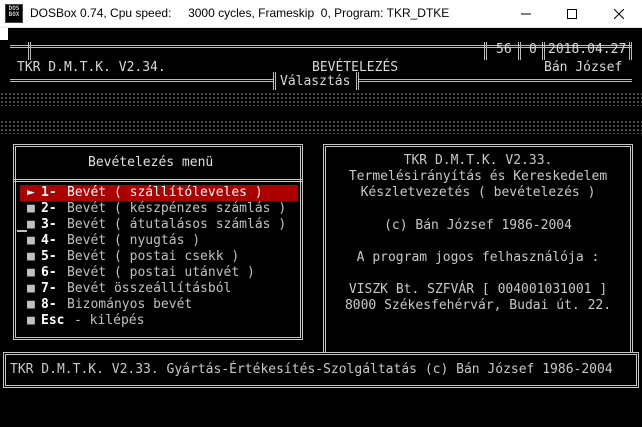 This screenshot has width=642, height=427. What do you see at coordinates (49, 224) in the screenshot?
I see `menu-item-key: 3-` at bounding box center [49, 224].